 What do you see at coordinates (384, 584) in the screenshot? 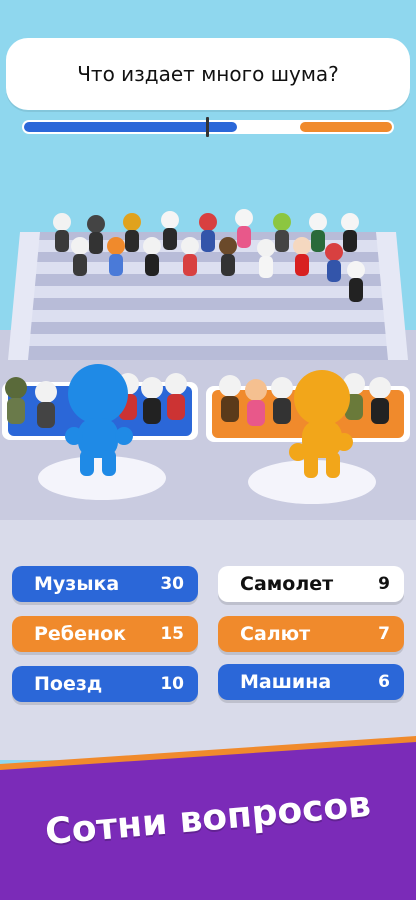
I see `answer-count: 9` at bounding box center [384, 584].